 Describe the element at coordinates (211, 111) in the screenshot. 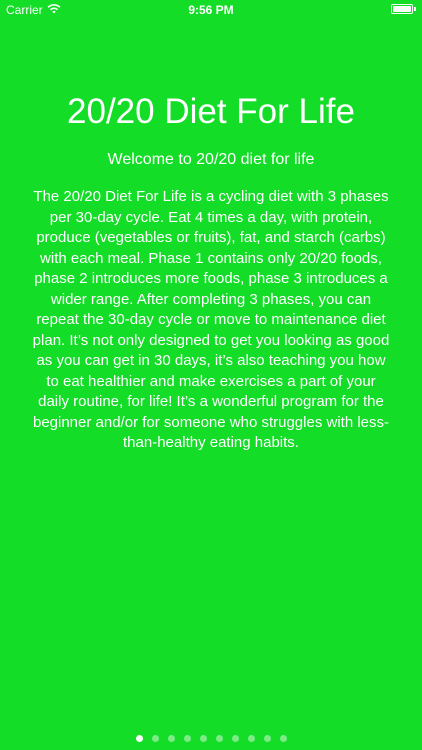

I see `page-title: 20/20 Diet For Life` at that location.